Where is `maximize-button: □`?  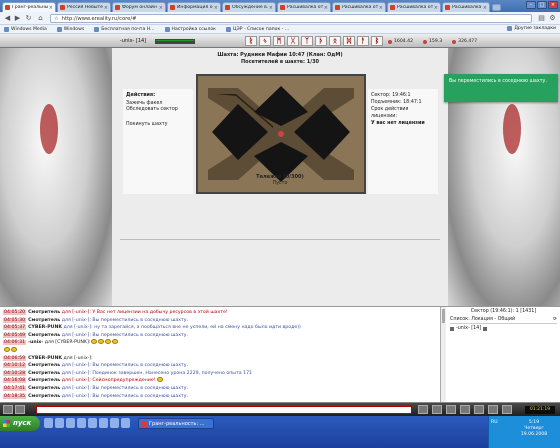
maximize-button: □ is located at coordinates (542, 5).